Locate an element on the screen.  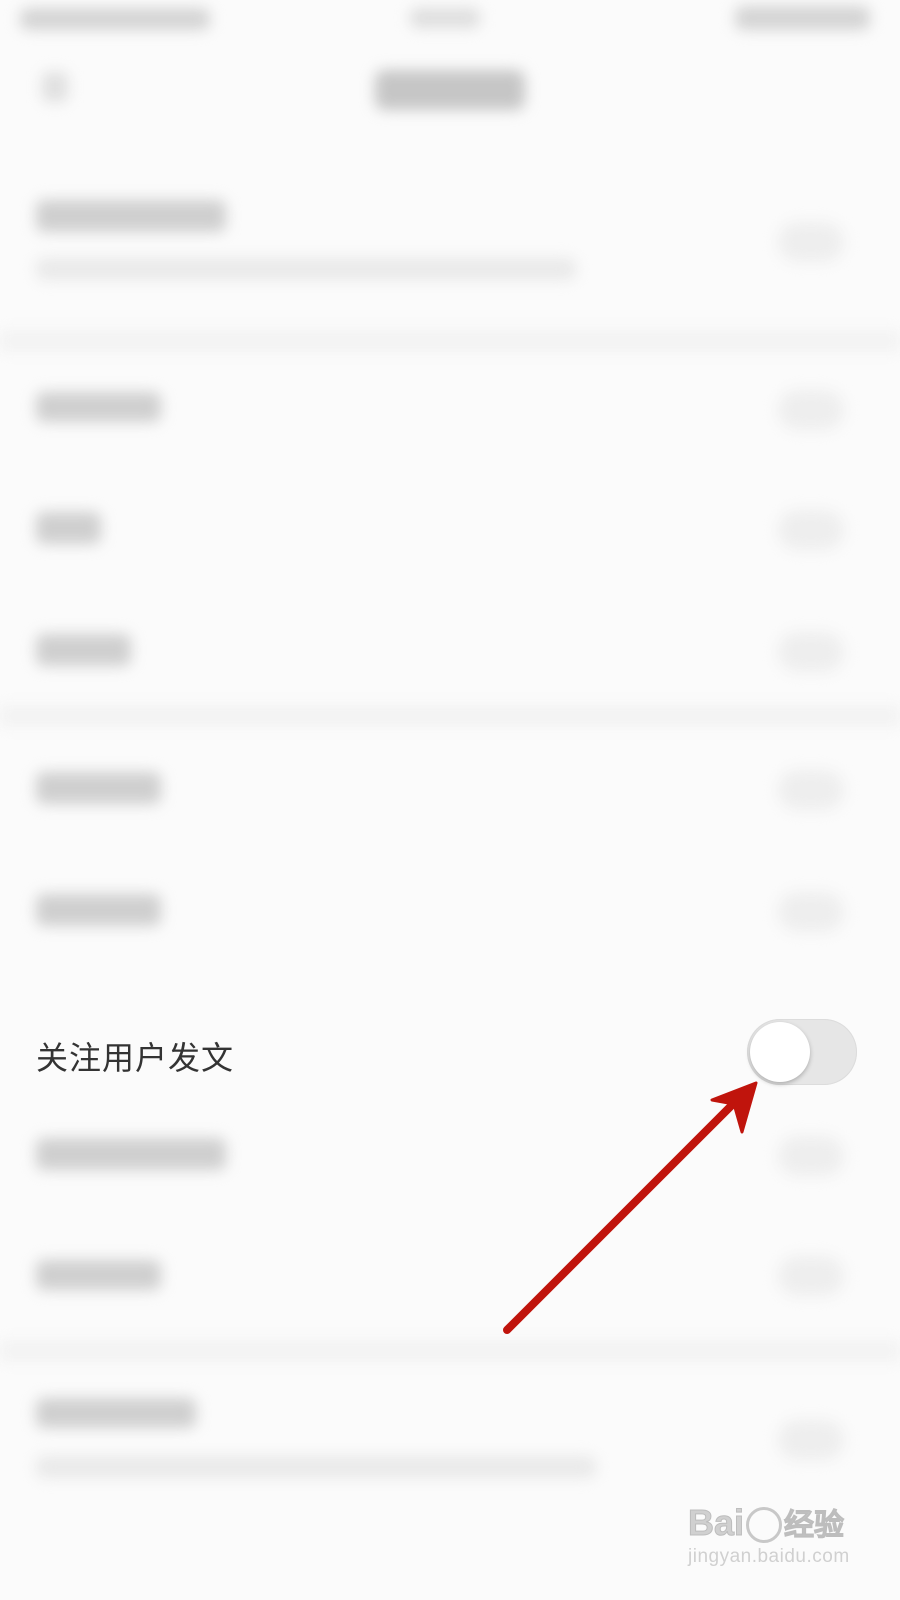
status-bar-right-blurred is located at coordinates (802, 18).